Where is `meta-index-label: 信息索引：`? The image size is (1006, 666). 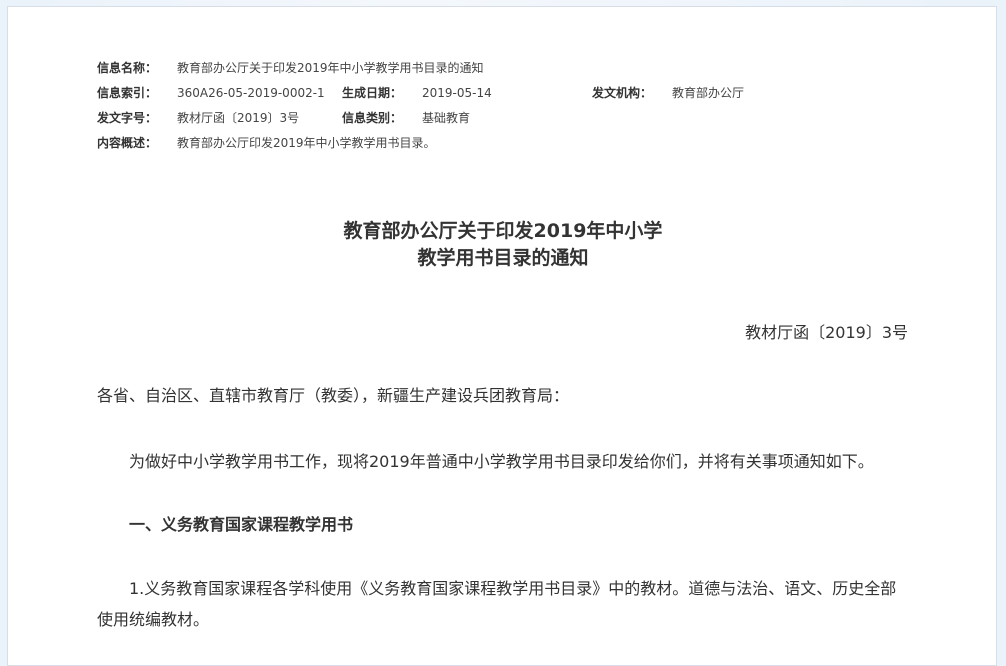
meta-index-label: 信息索引： is located at coordinates (127, 93).